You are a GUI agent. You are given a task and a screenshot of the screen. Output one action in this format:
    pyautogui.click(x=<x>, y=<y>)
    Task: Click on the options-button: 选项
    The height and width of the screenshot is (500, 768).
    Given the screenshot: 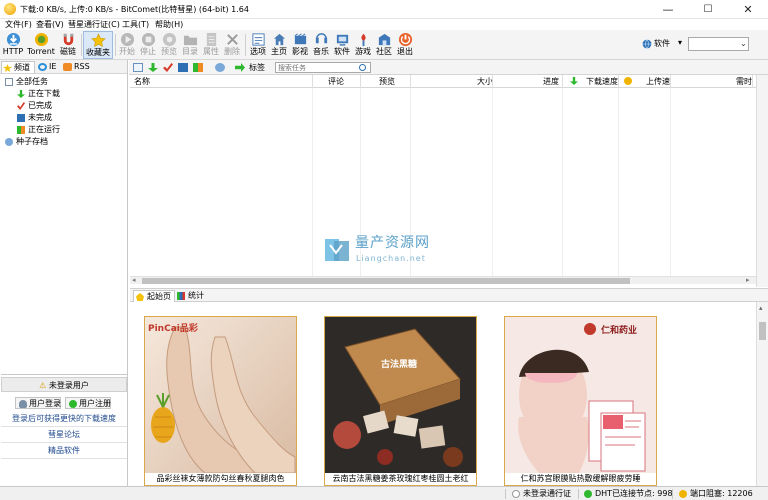 What is the action you would take?
    pyautogui.click(x=258, y=45)
    